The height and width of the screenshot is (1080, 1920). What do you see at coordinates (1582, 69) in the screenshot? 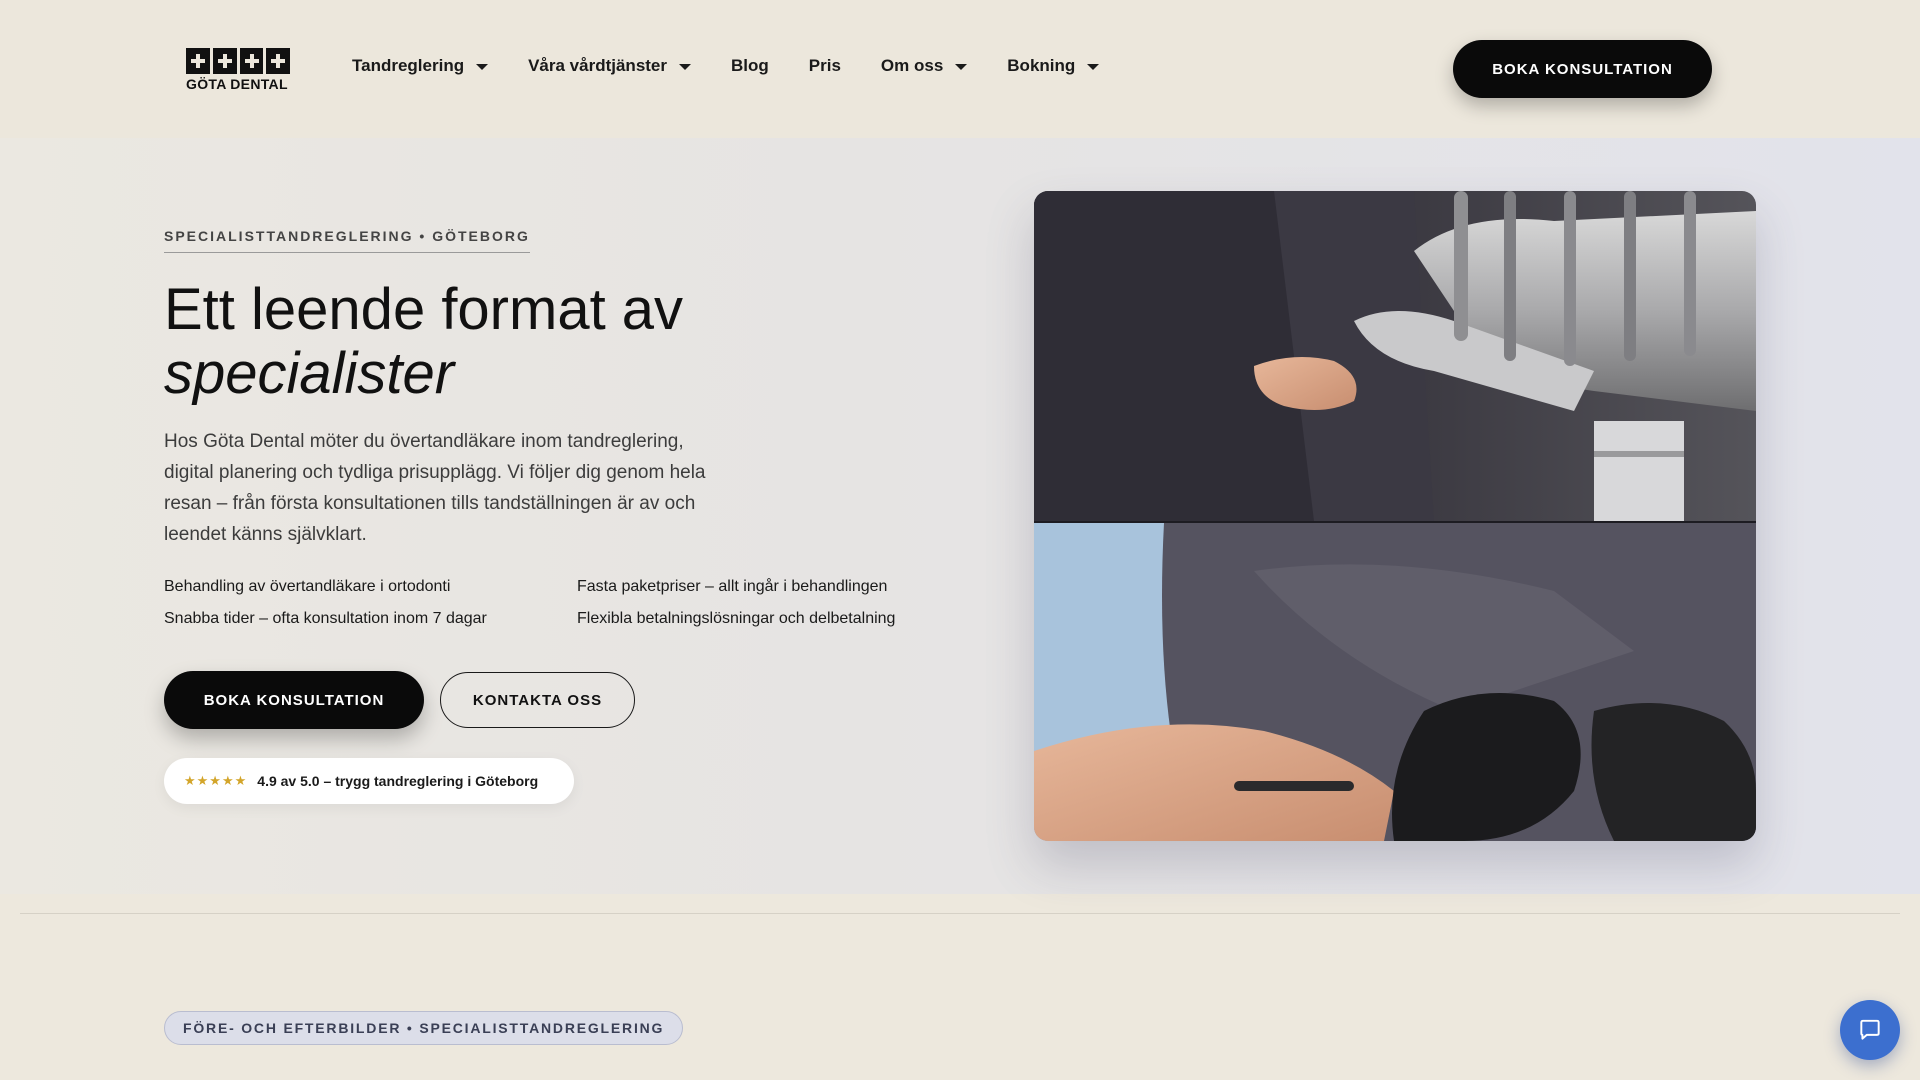
I see `header-book-consultation-button: BOKA KONSULTATION` at bounding box center [1582, 69].